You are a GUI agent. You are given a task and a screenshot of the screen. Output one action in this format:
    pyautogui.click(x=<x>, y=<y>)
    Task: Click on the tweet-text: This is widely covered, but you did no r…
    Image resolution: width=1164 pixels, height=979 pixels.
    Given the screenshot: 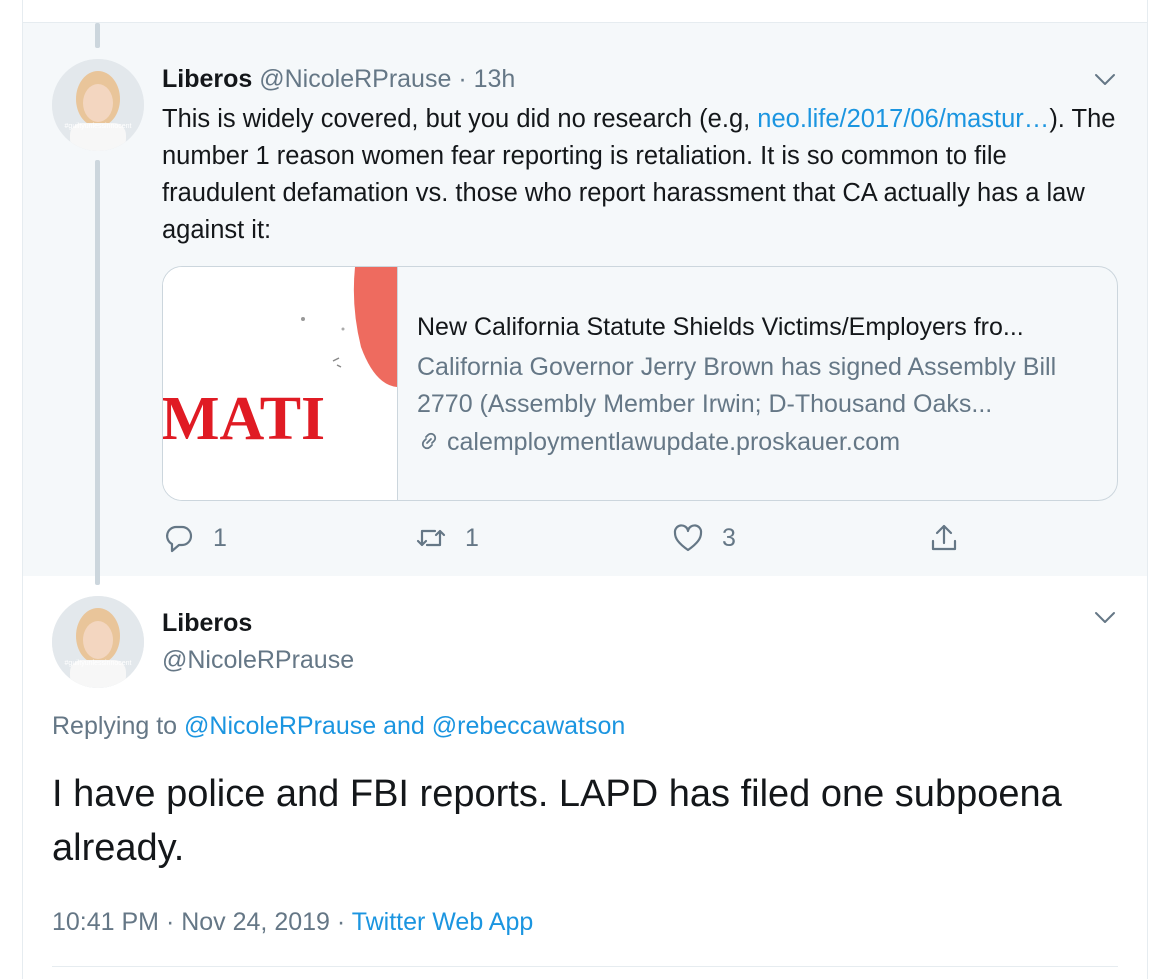 What is the action you would take?
    pyautogui.click(x=642, y=175)
    